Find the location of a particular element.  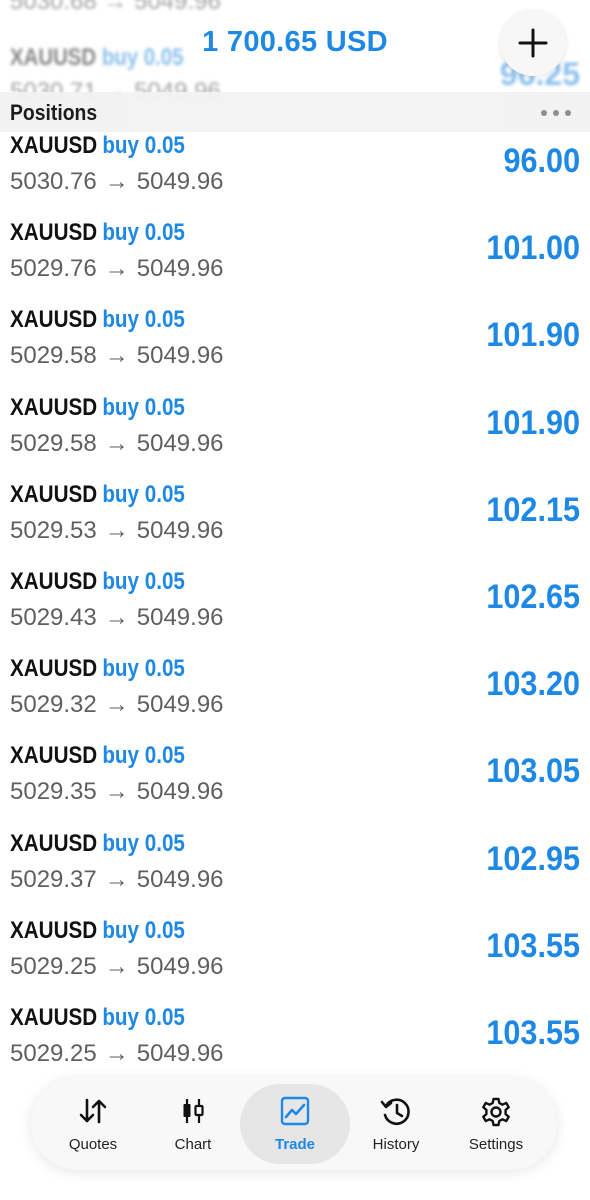

position-profit: 102.65 is located at coordinates (533, 596).